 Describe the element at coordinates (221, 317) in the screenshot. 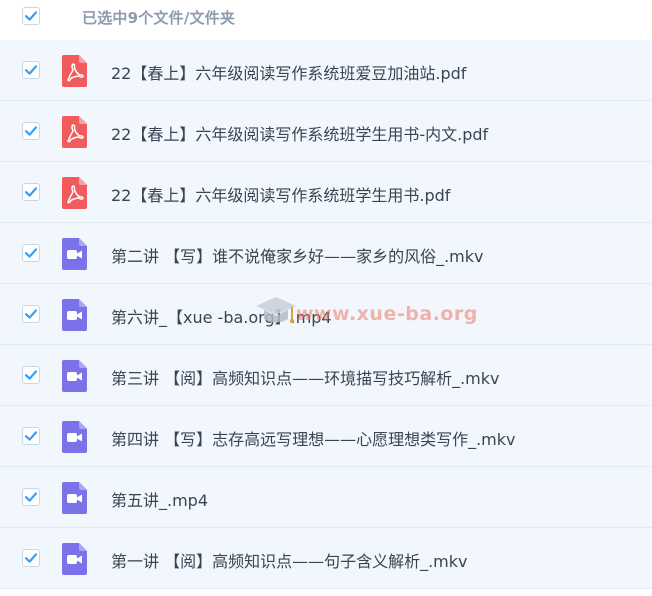

I see `file-name: 第六讲_【xue -ba.org】.mp4` at that location.